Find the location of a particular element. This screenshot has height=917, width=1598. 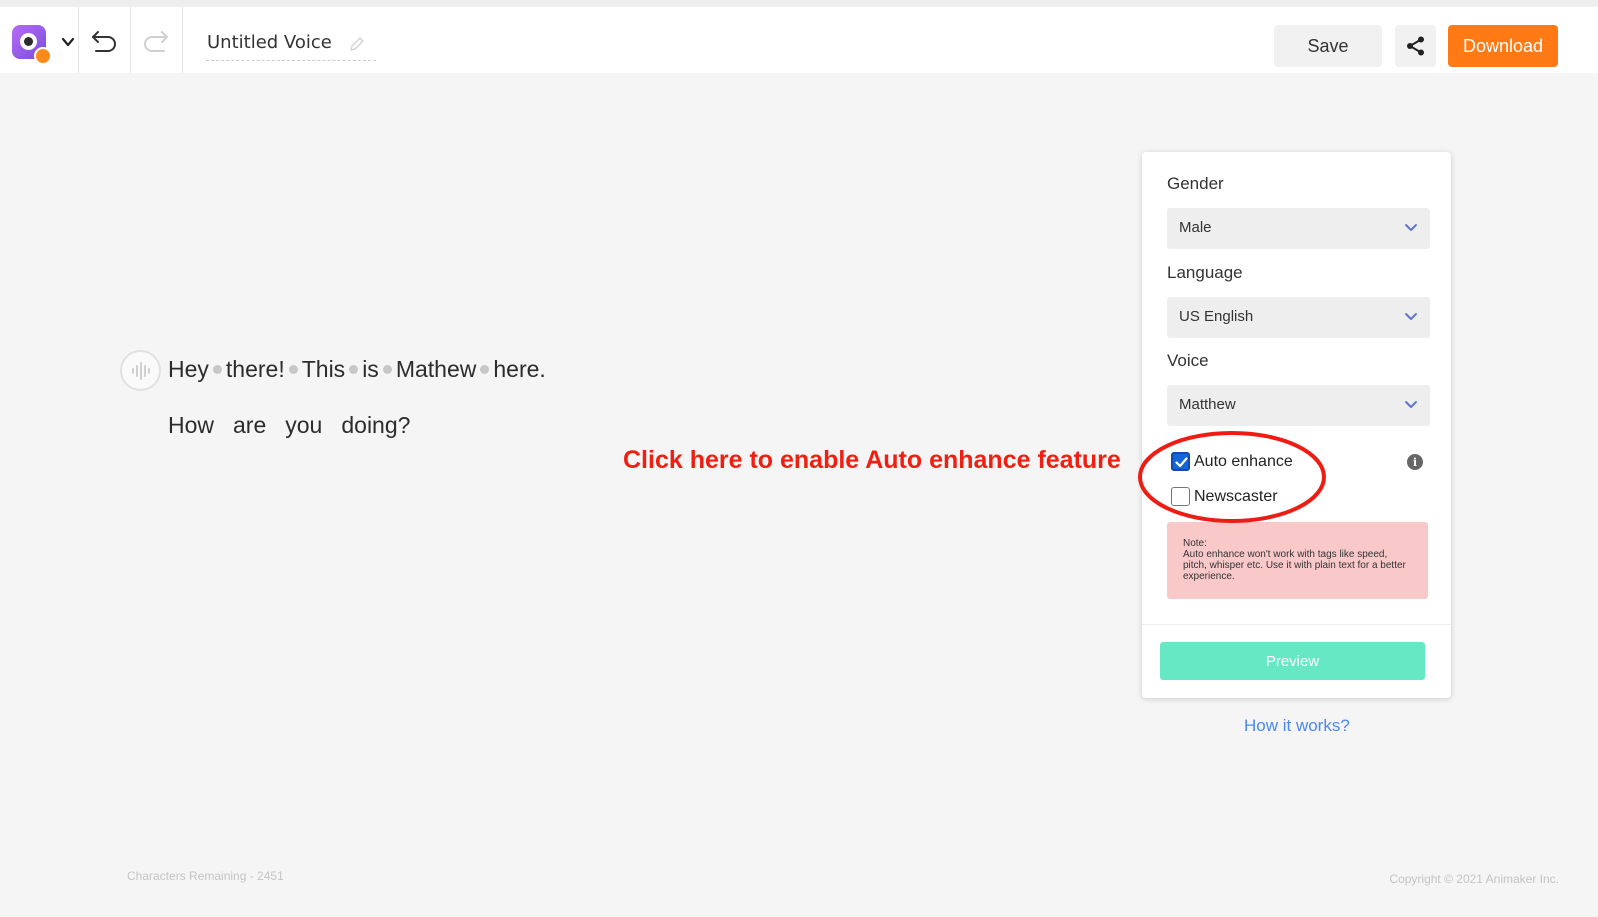

undo-button is located at coordinates (104, 41).